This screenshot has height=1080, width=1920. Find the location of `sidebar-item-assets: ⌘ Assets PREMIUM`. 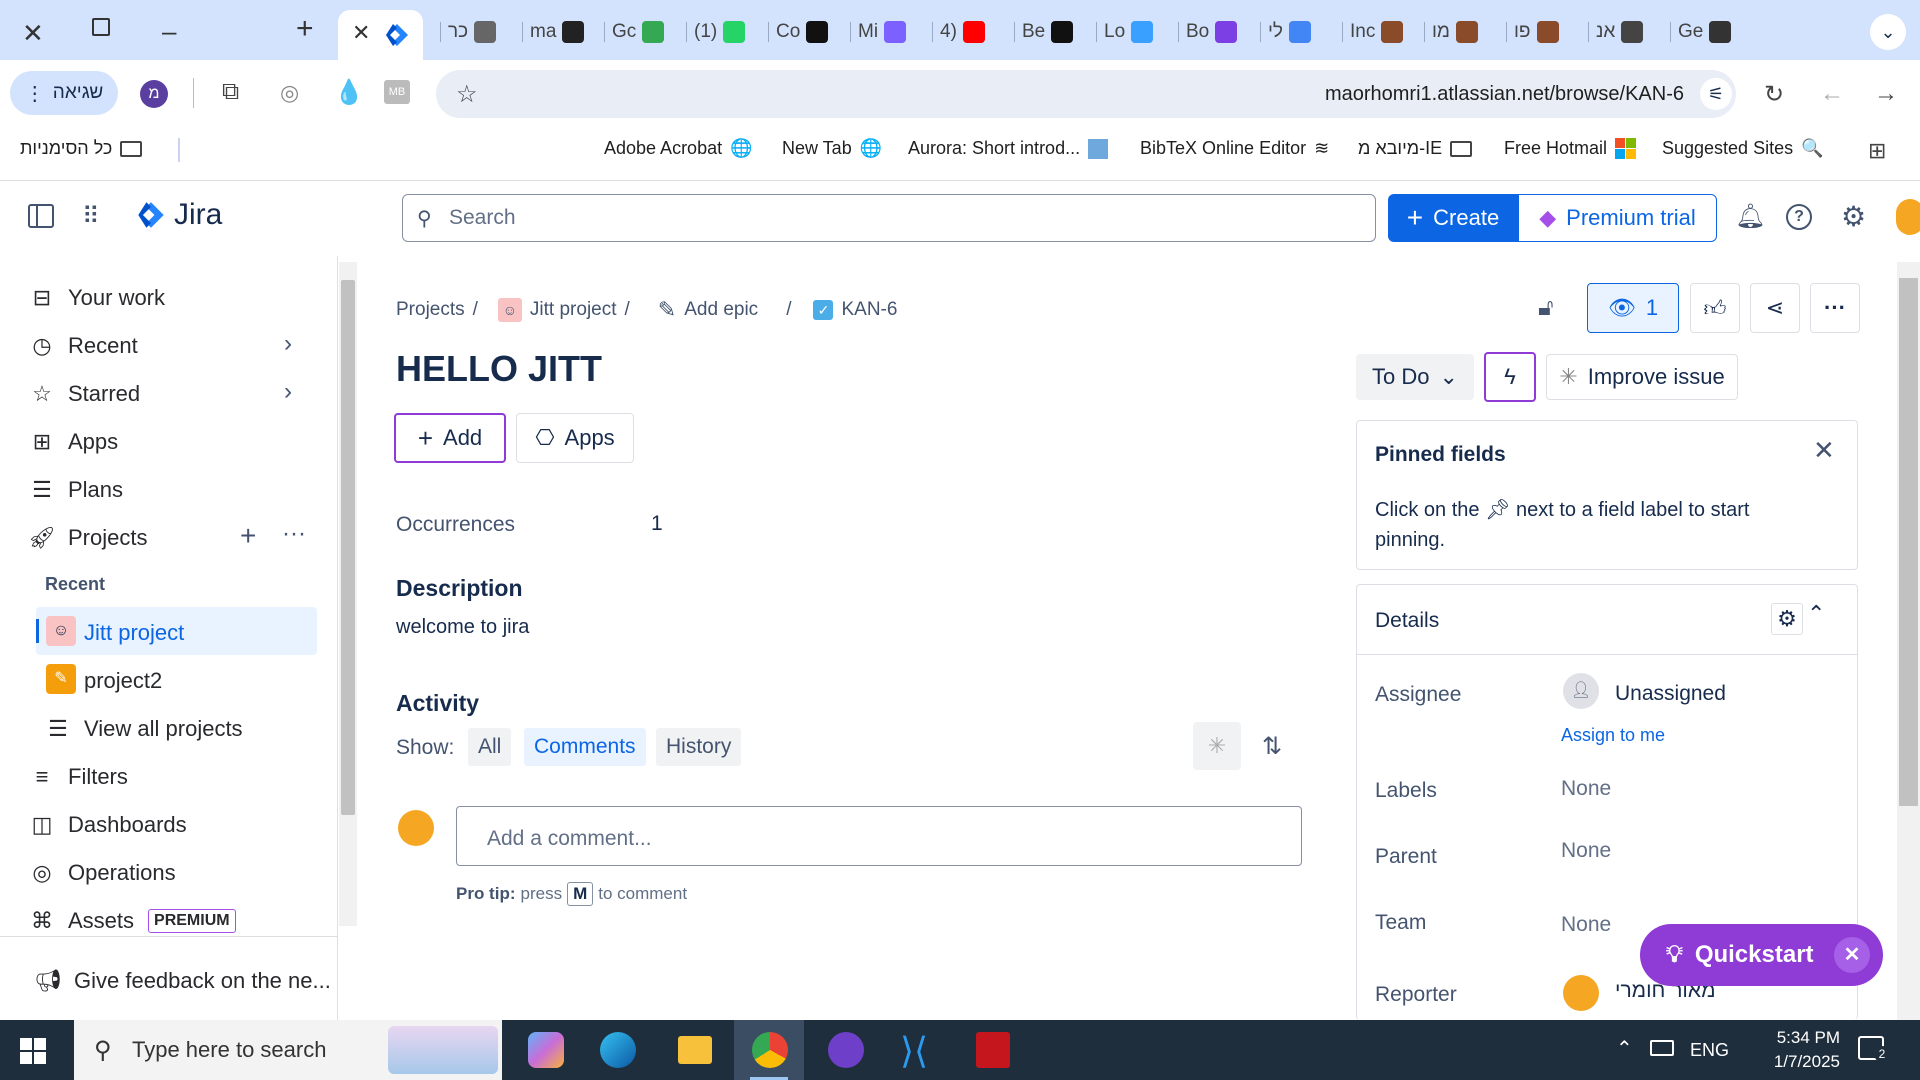

sidebar-item-assets: ⌘ Assets PREMIUM is located at coordinates (133, 921).